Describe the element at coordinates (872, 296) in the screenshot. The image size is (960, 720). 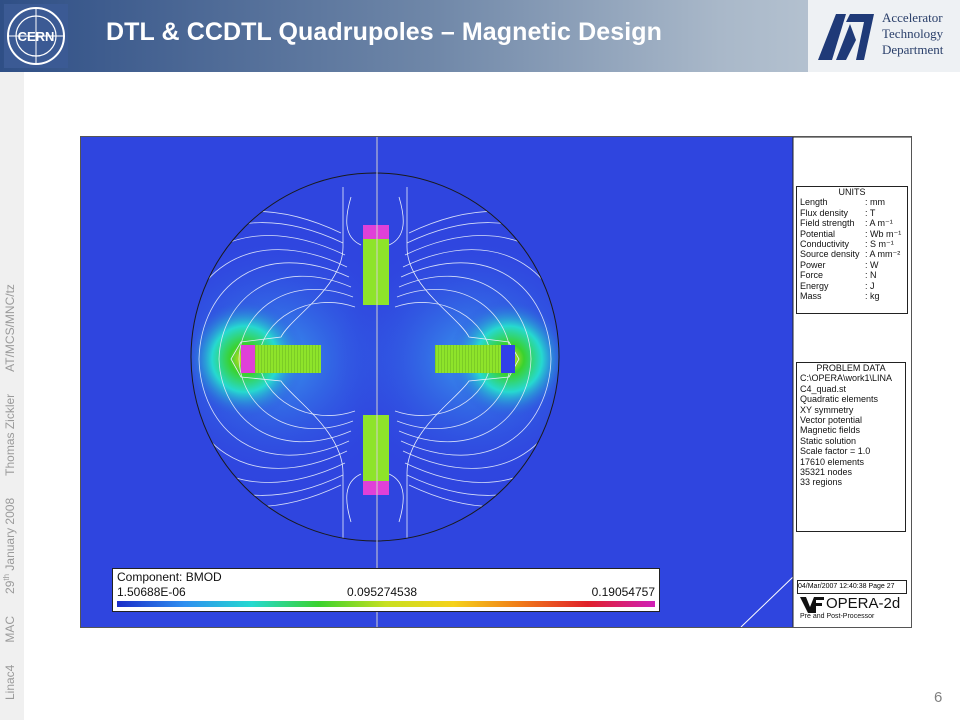
I see `units-value: : kg` at that location.